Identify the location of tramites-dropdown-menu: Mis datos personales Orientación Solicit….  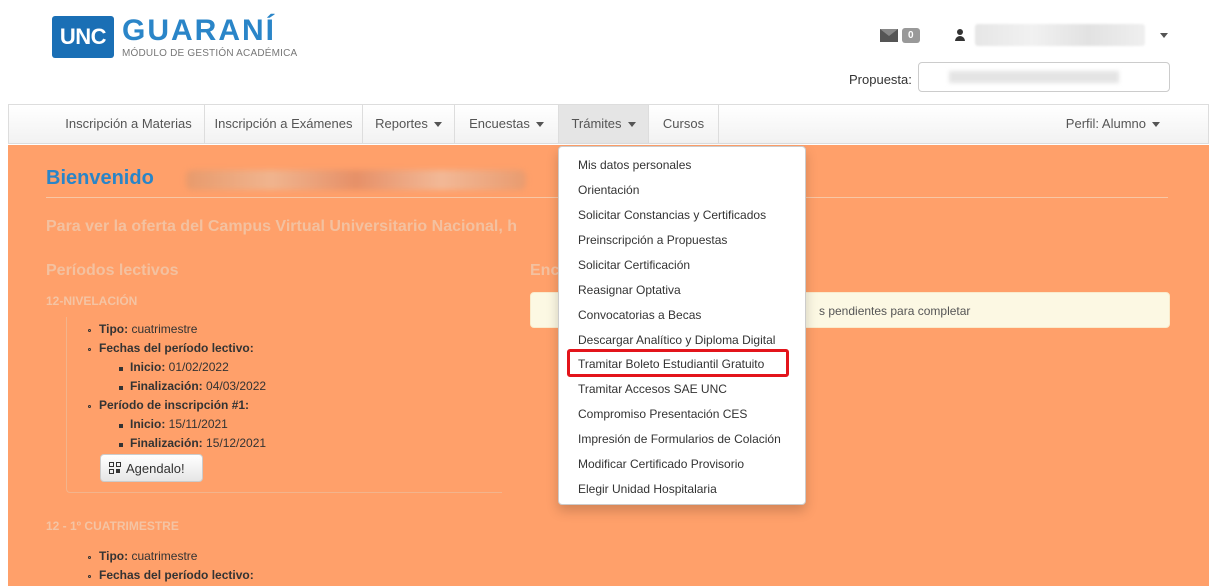
(682, 325).